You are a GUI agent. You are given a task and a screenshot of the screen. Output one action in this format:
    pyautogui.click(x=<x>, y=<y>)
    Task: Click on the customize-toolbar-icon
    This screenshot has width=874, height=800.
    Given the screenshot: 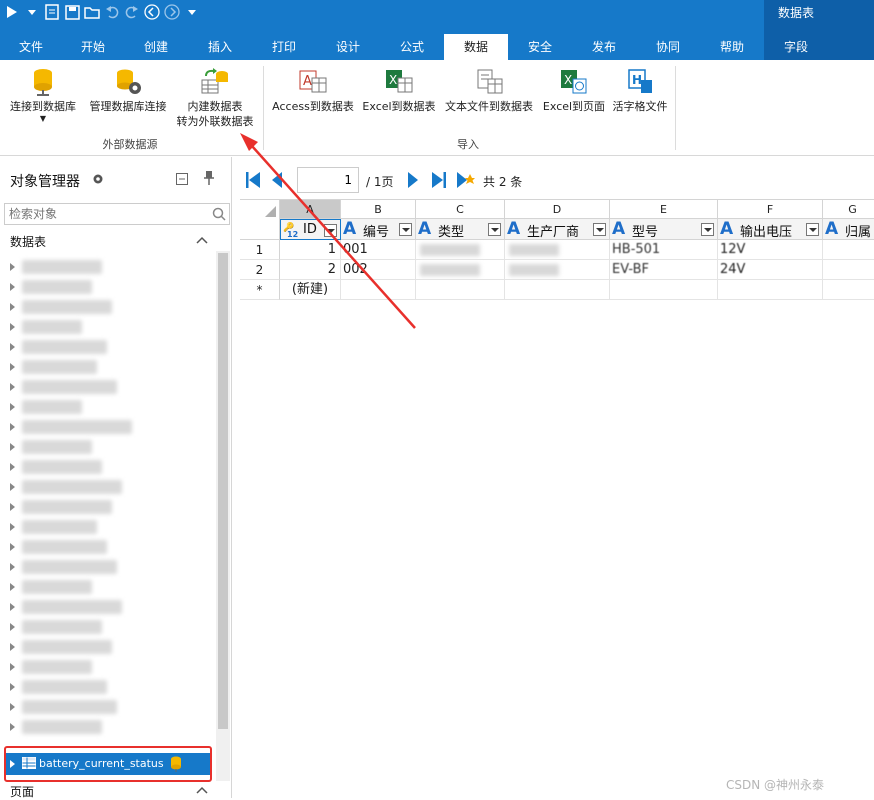 What is the action you would take?
    pyautogui.click(x=192, y=12)
    